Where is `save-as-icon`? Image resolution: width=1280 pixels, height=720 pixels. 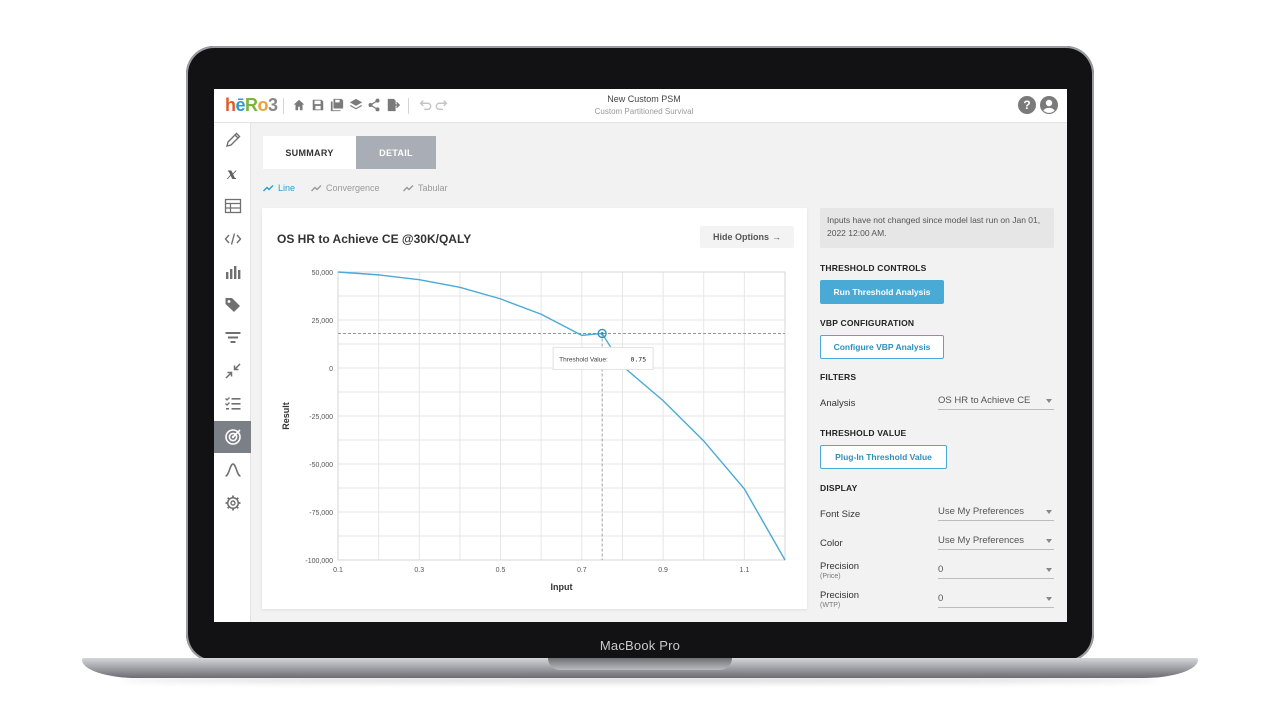
save-as-icon is located at coordinates (337, 105).